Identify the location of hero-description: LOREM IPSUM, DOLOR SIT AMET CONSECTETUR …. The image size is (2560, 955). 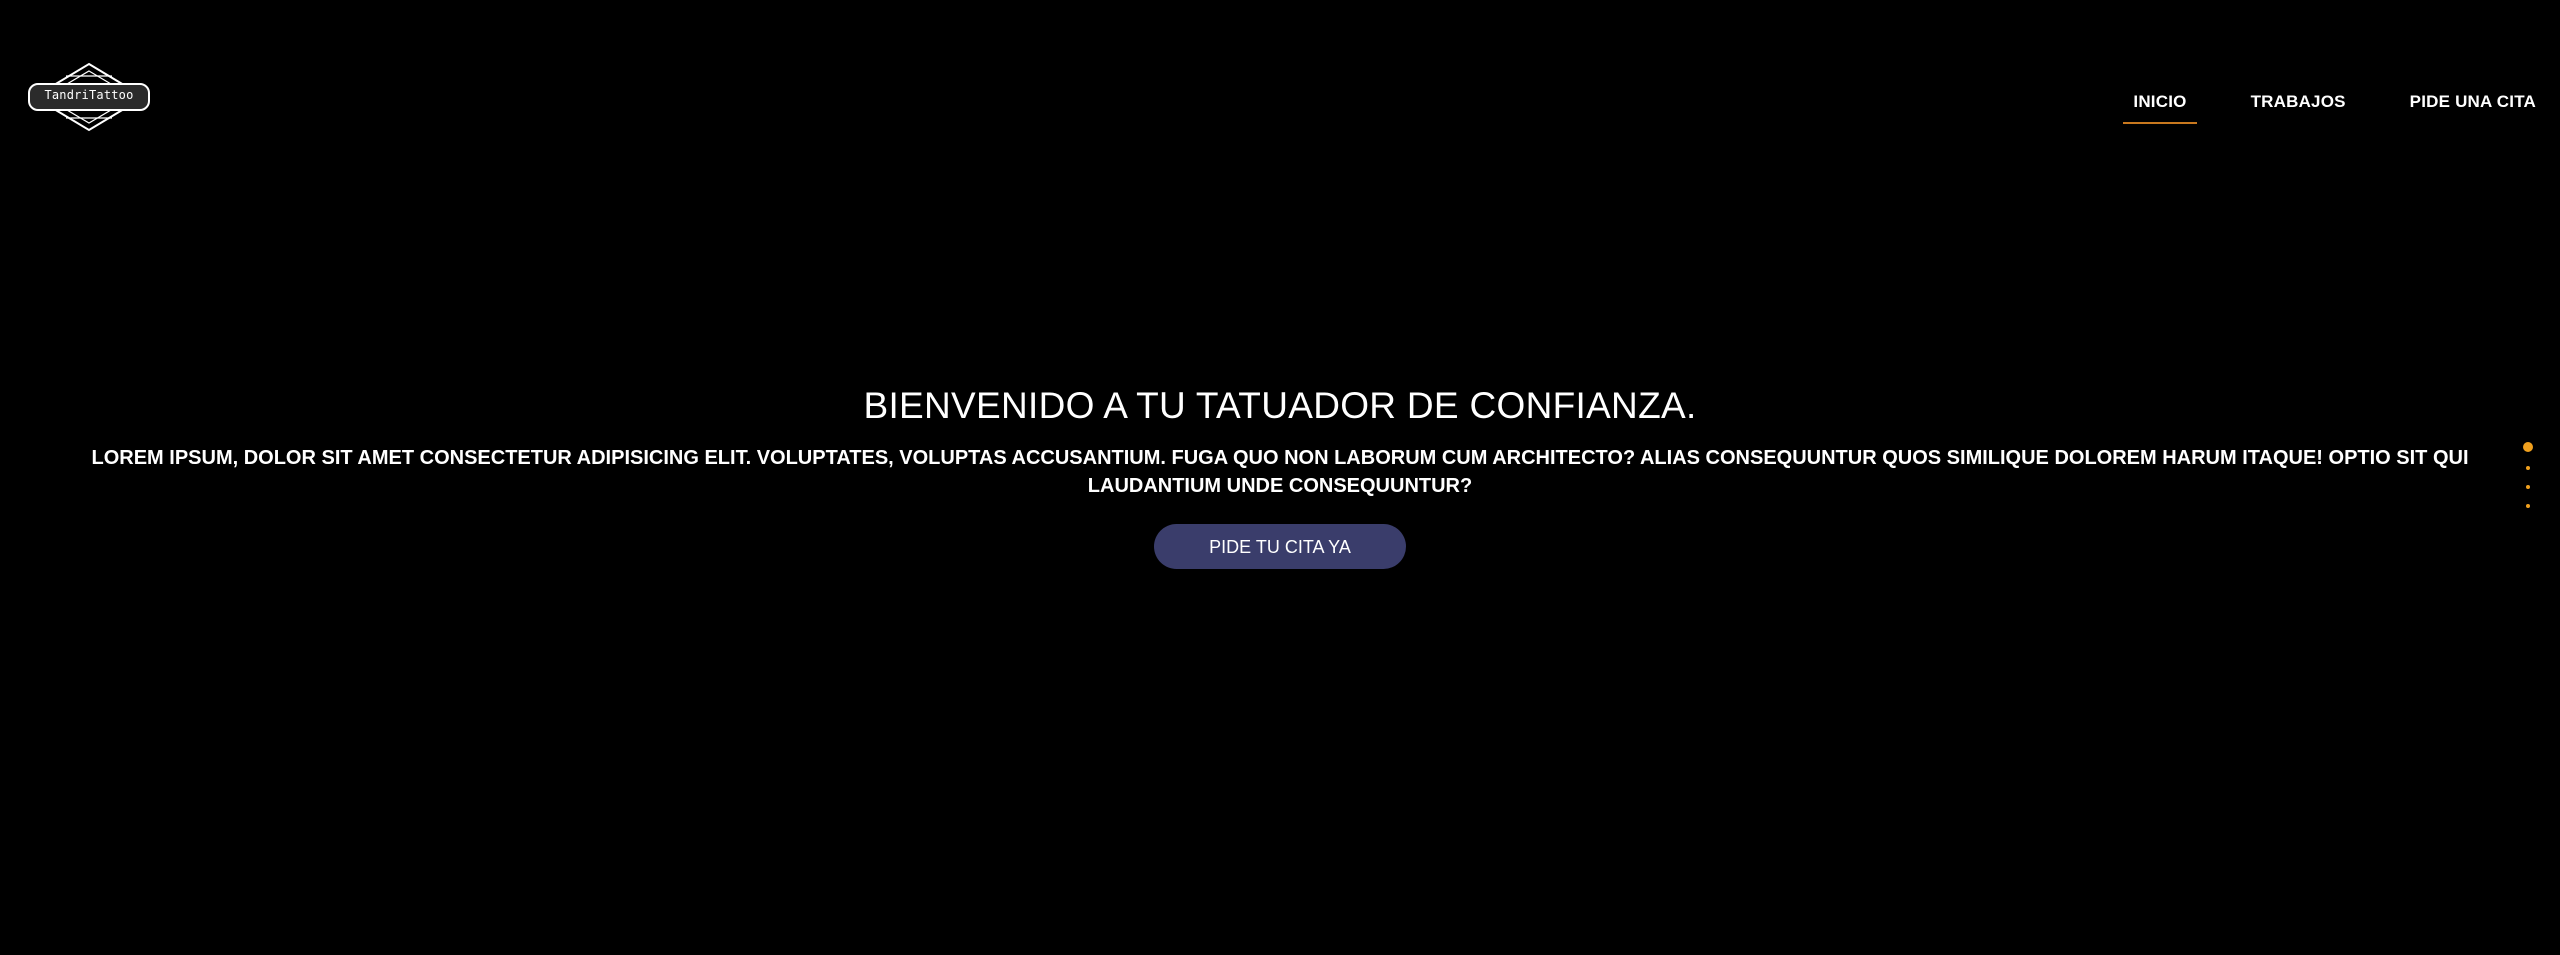
(1280, 472).